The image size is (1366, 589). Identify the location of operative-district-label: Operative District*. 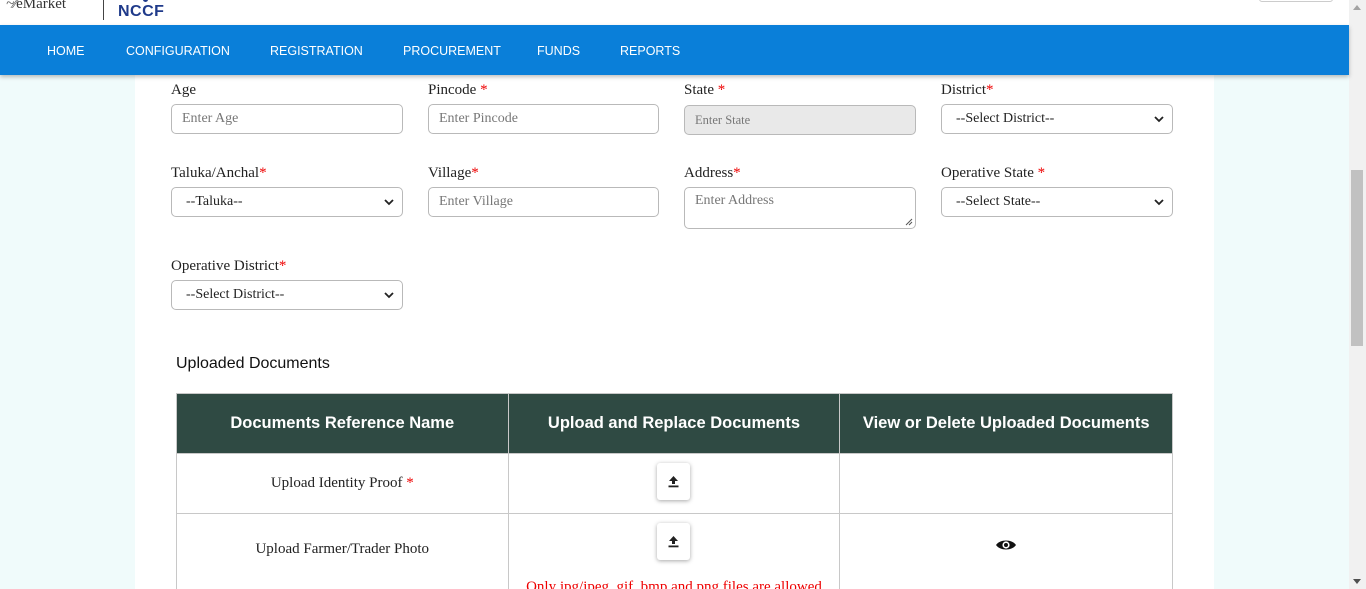
(229, 266).